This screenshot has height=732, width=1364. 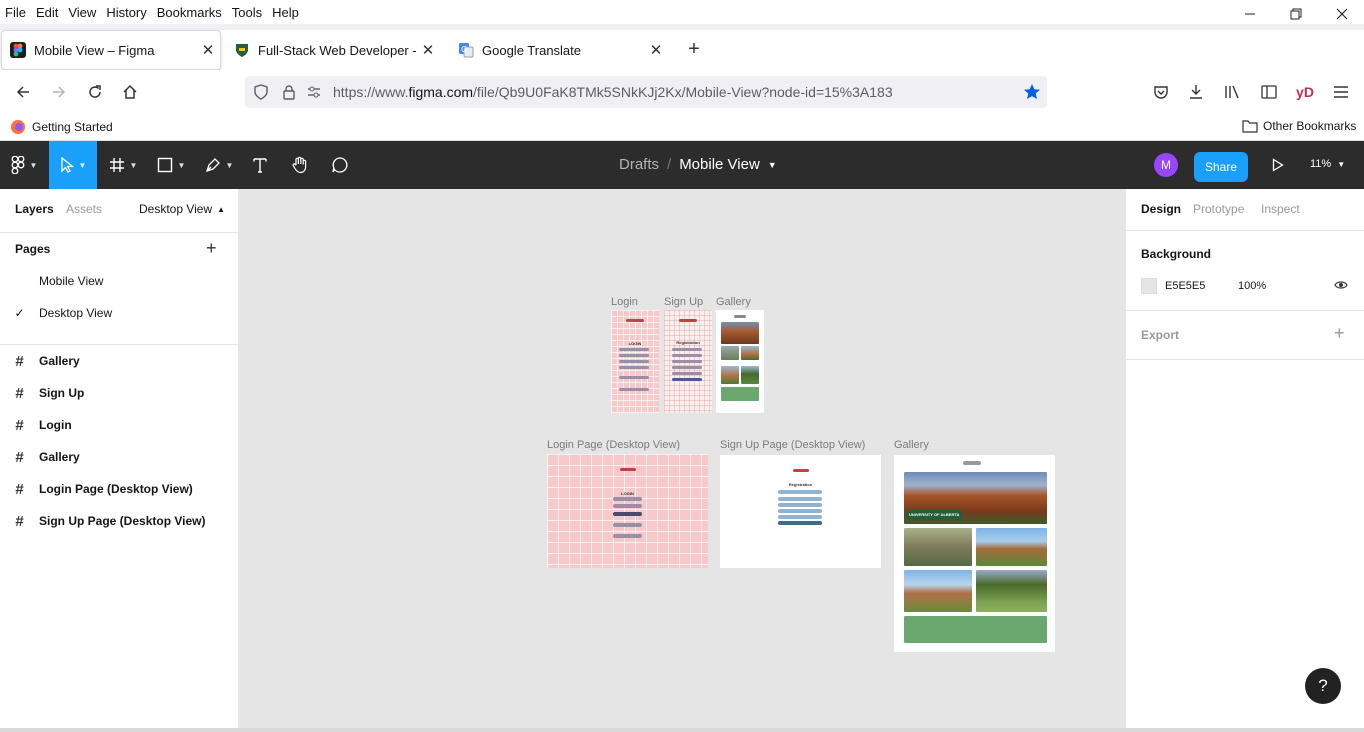 What do you see at coordinates (733, 302) in the screenshot?
I see `frame-label-gallery: Gallery` at bounding box center [733, 302].